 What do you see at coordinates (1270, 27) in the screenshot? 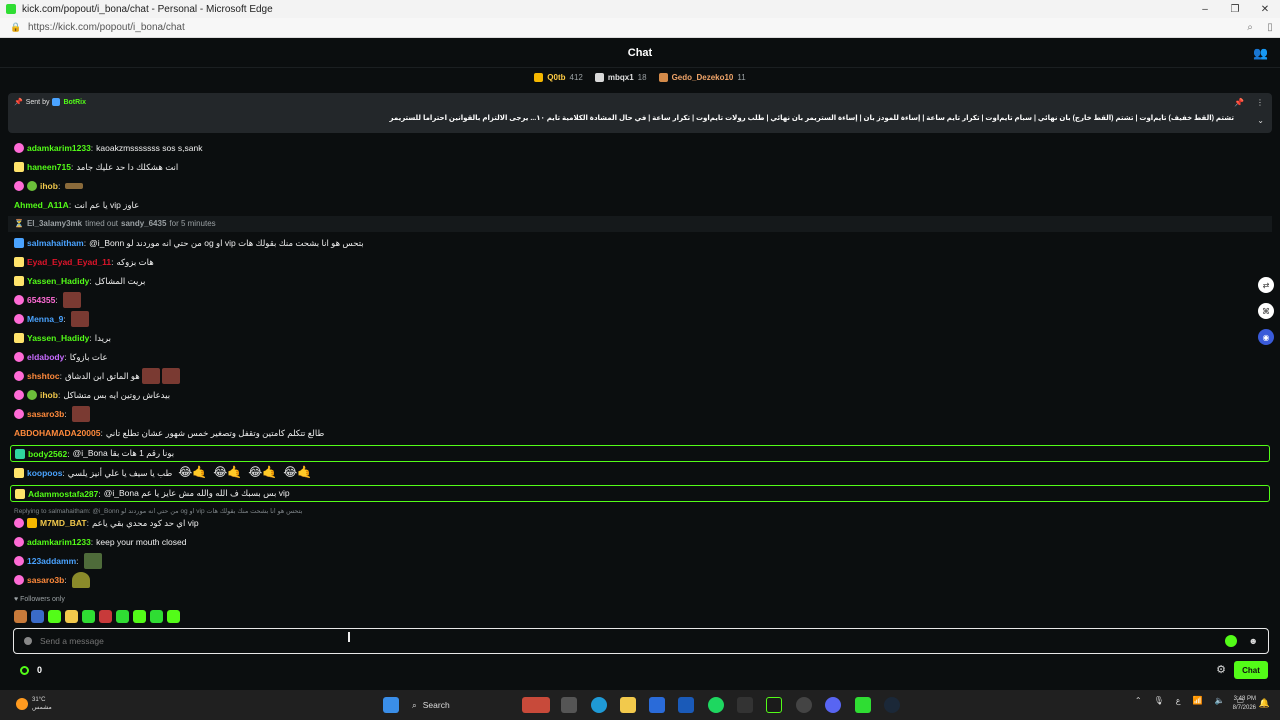
I see `sidebar-icon: ▯` at bounding box center [1270, 27].